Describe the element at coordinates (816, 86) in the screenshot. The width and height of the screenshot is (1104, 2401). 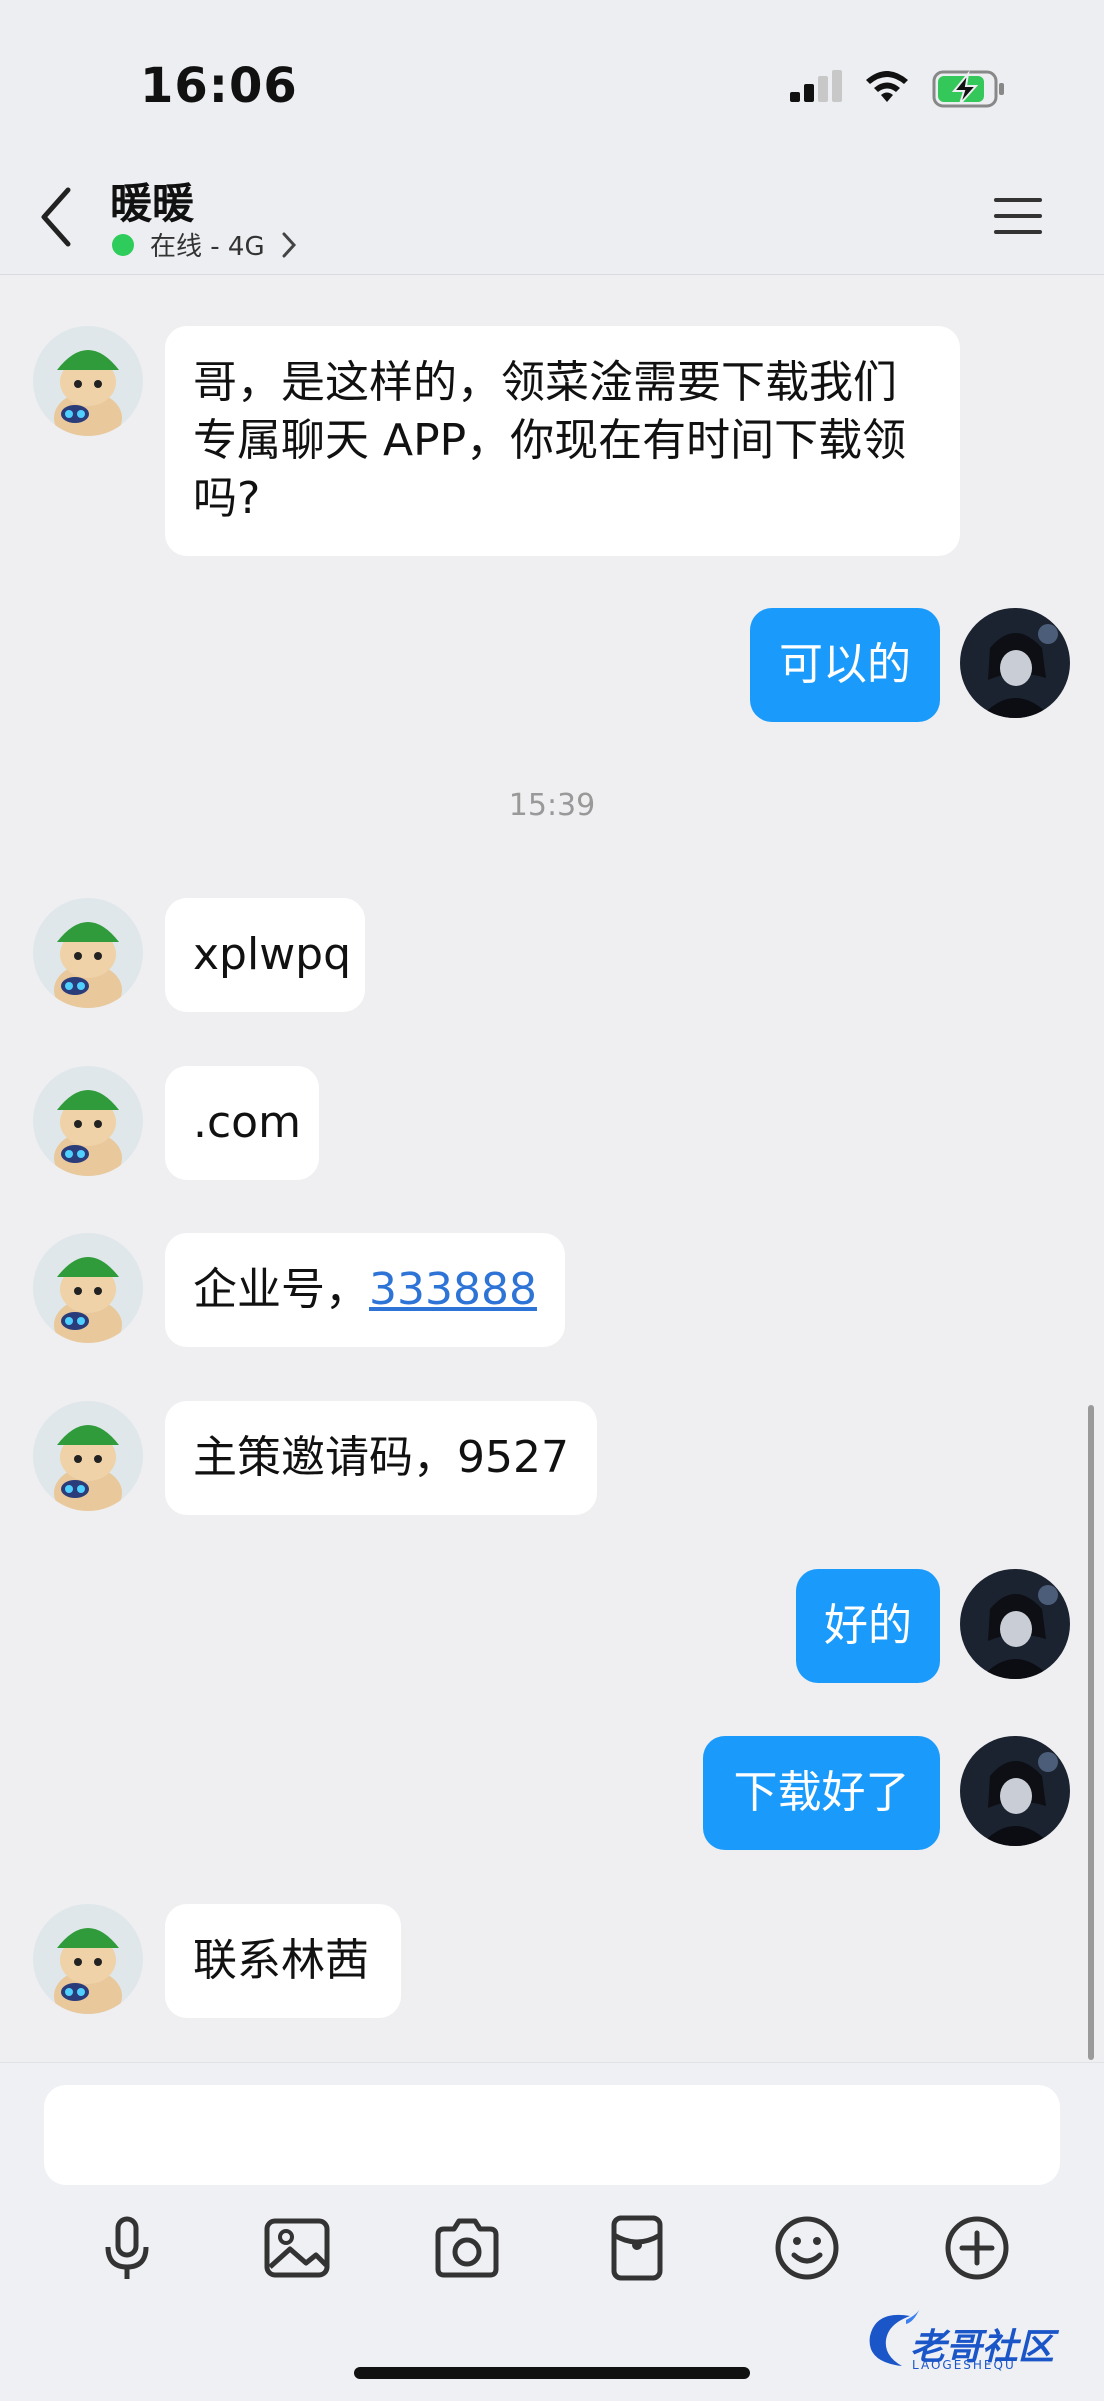
I see `signal-icon` at that location.